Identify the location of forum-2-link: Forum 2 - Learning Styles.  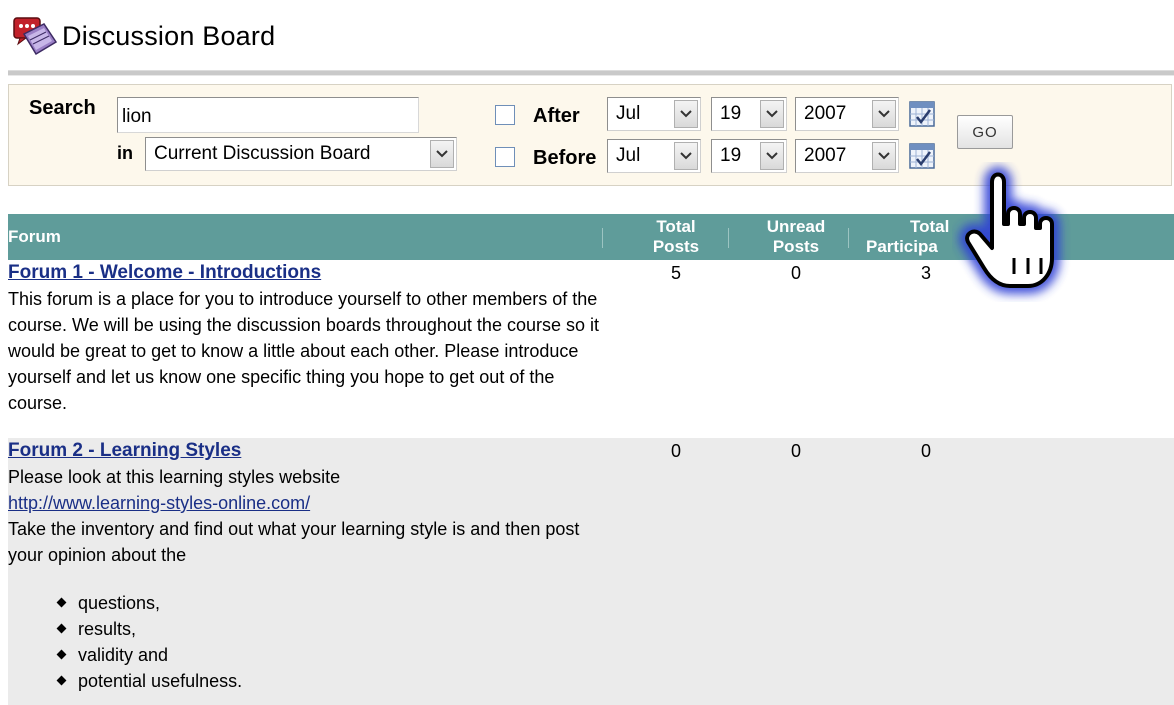
(124, 451).